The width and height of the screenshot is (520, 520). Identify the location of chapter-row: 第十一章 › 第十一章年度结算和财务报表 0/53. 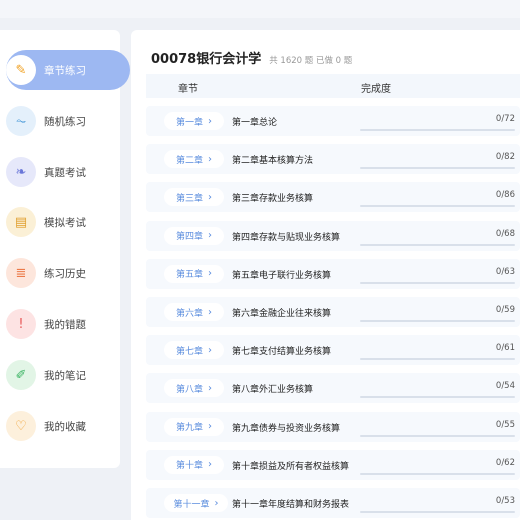
(333, 503).